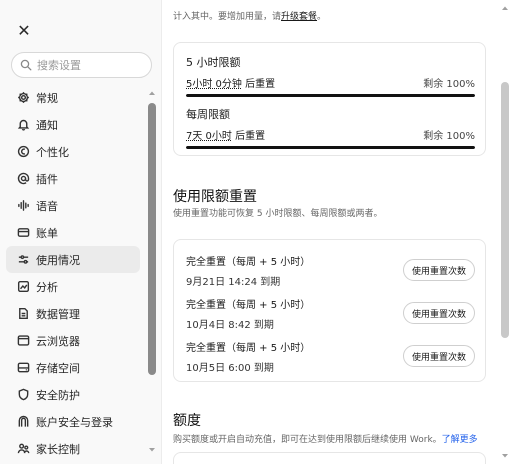 Image resolution: width=523 pixels, height=464 pixels. I want to click on account-security-icon, so click(23, 422).